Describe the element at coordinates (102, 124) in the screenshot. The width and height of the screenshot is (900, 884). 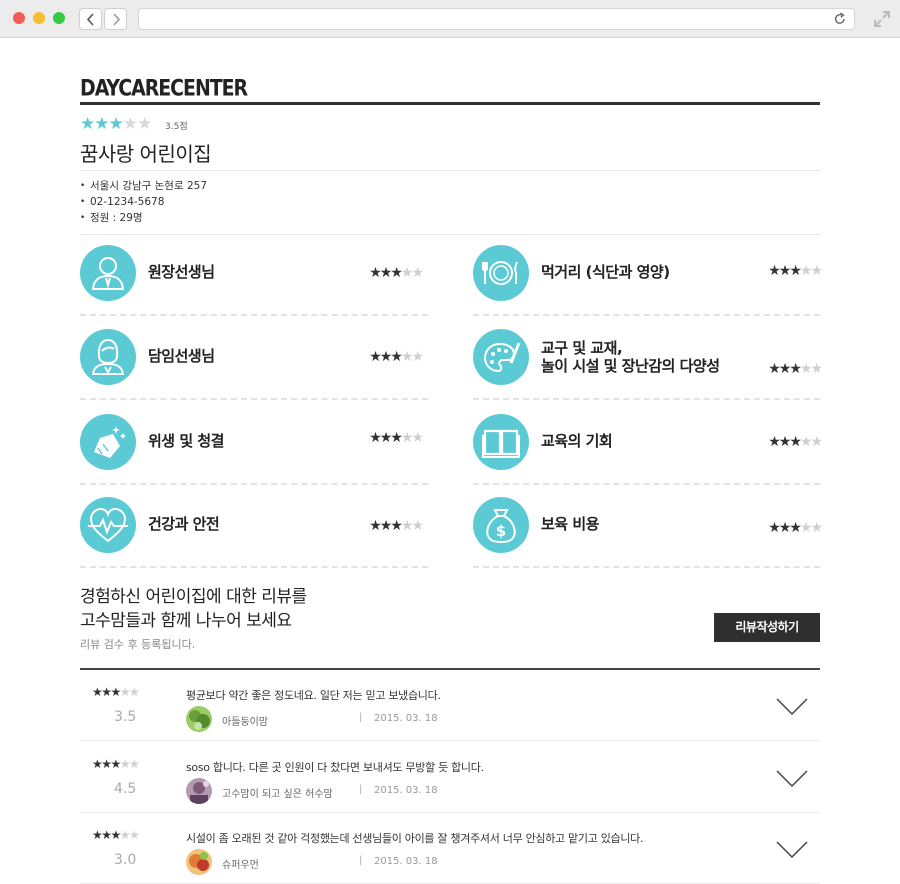
I see `star-filled-icon: ★★★` at that location.